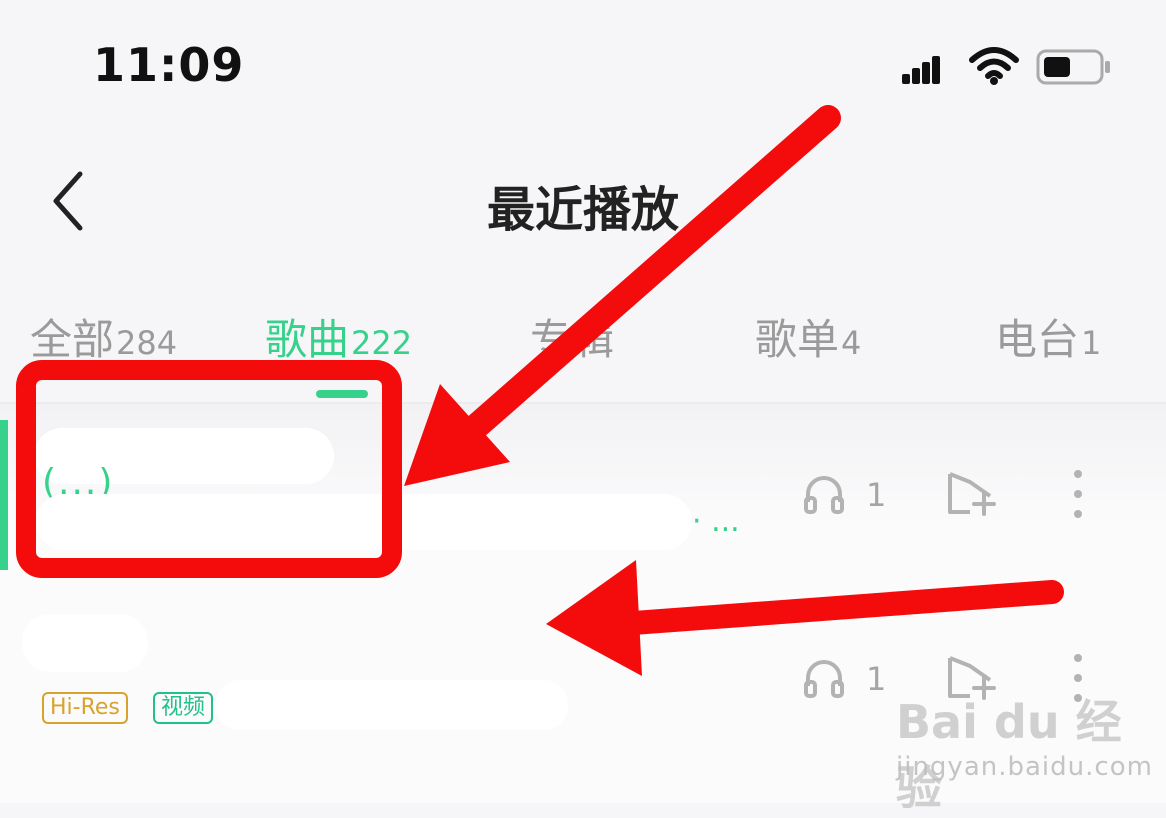 This screenshot has height=818, width=1166. I want to click on annotation-arrow-horizontal, so click(805, 618).